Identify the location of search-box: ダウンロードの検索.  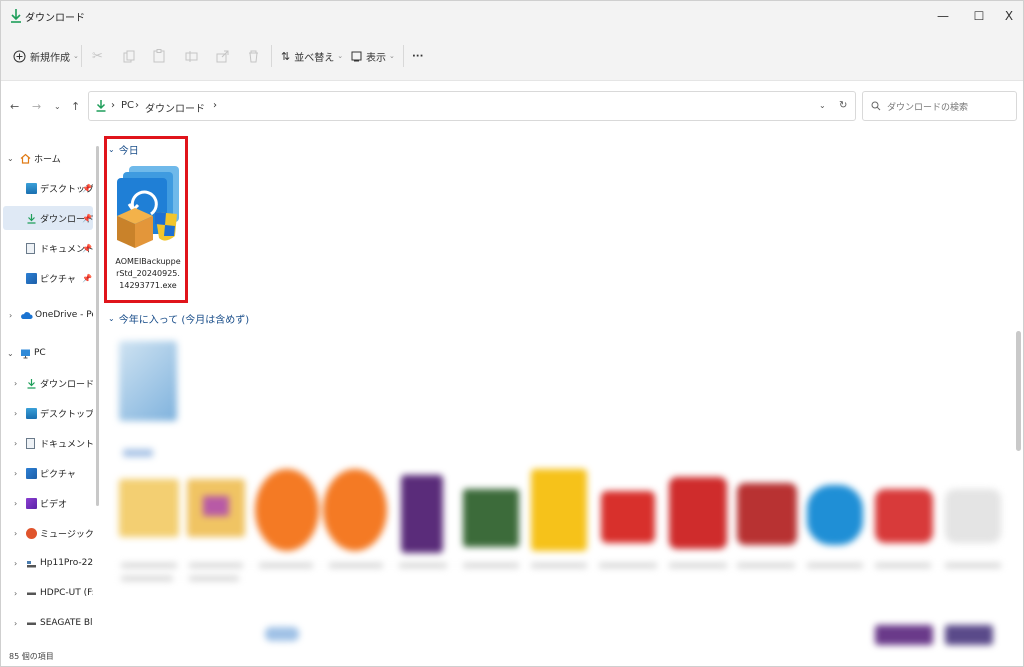
(939, 106).